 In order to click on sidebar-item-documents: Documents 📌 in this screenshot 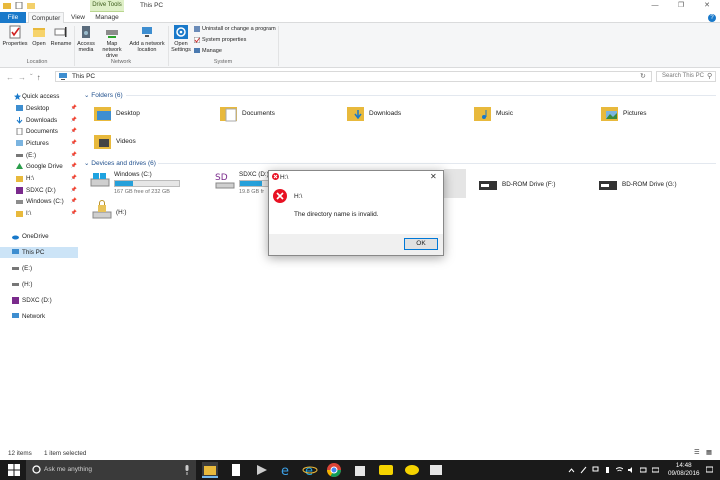, I will do `click(39, 131)`.